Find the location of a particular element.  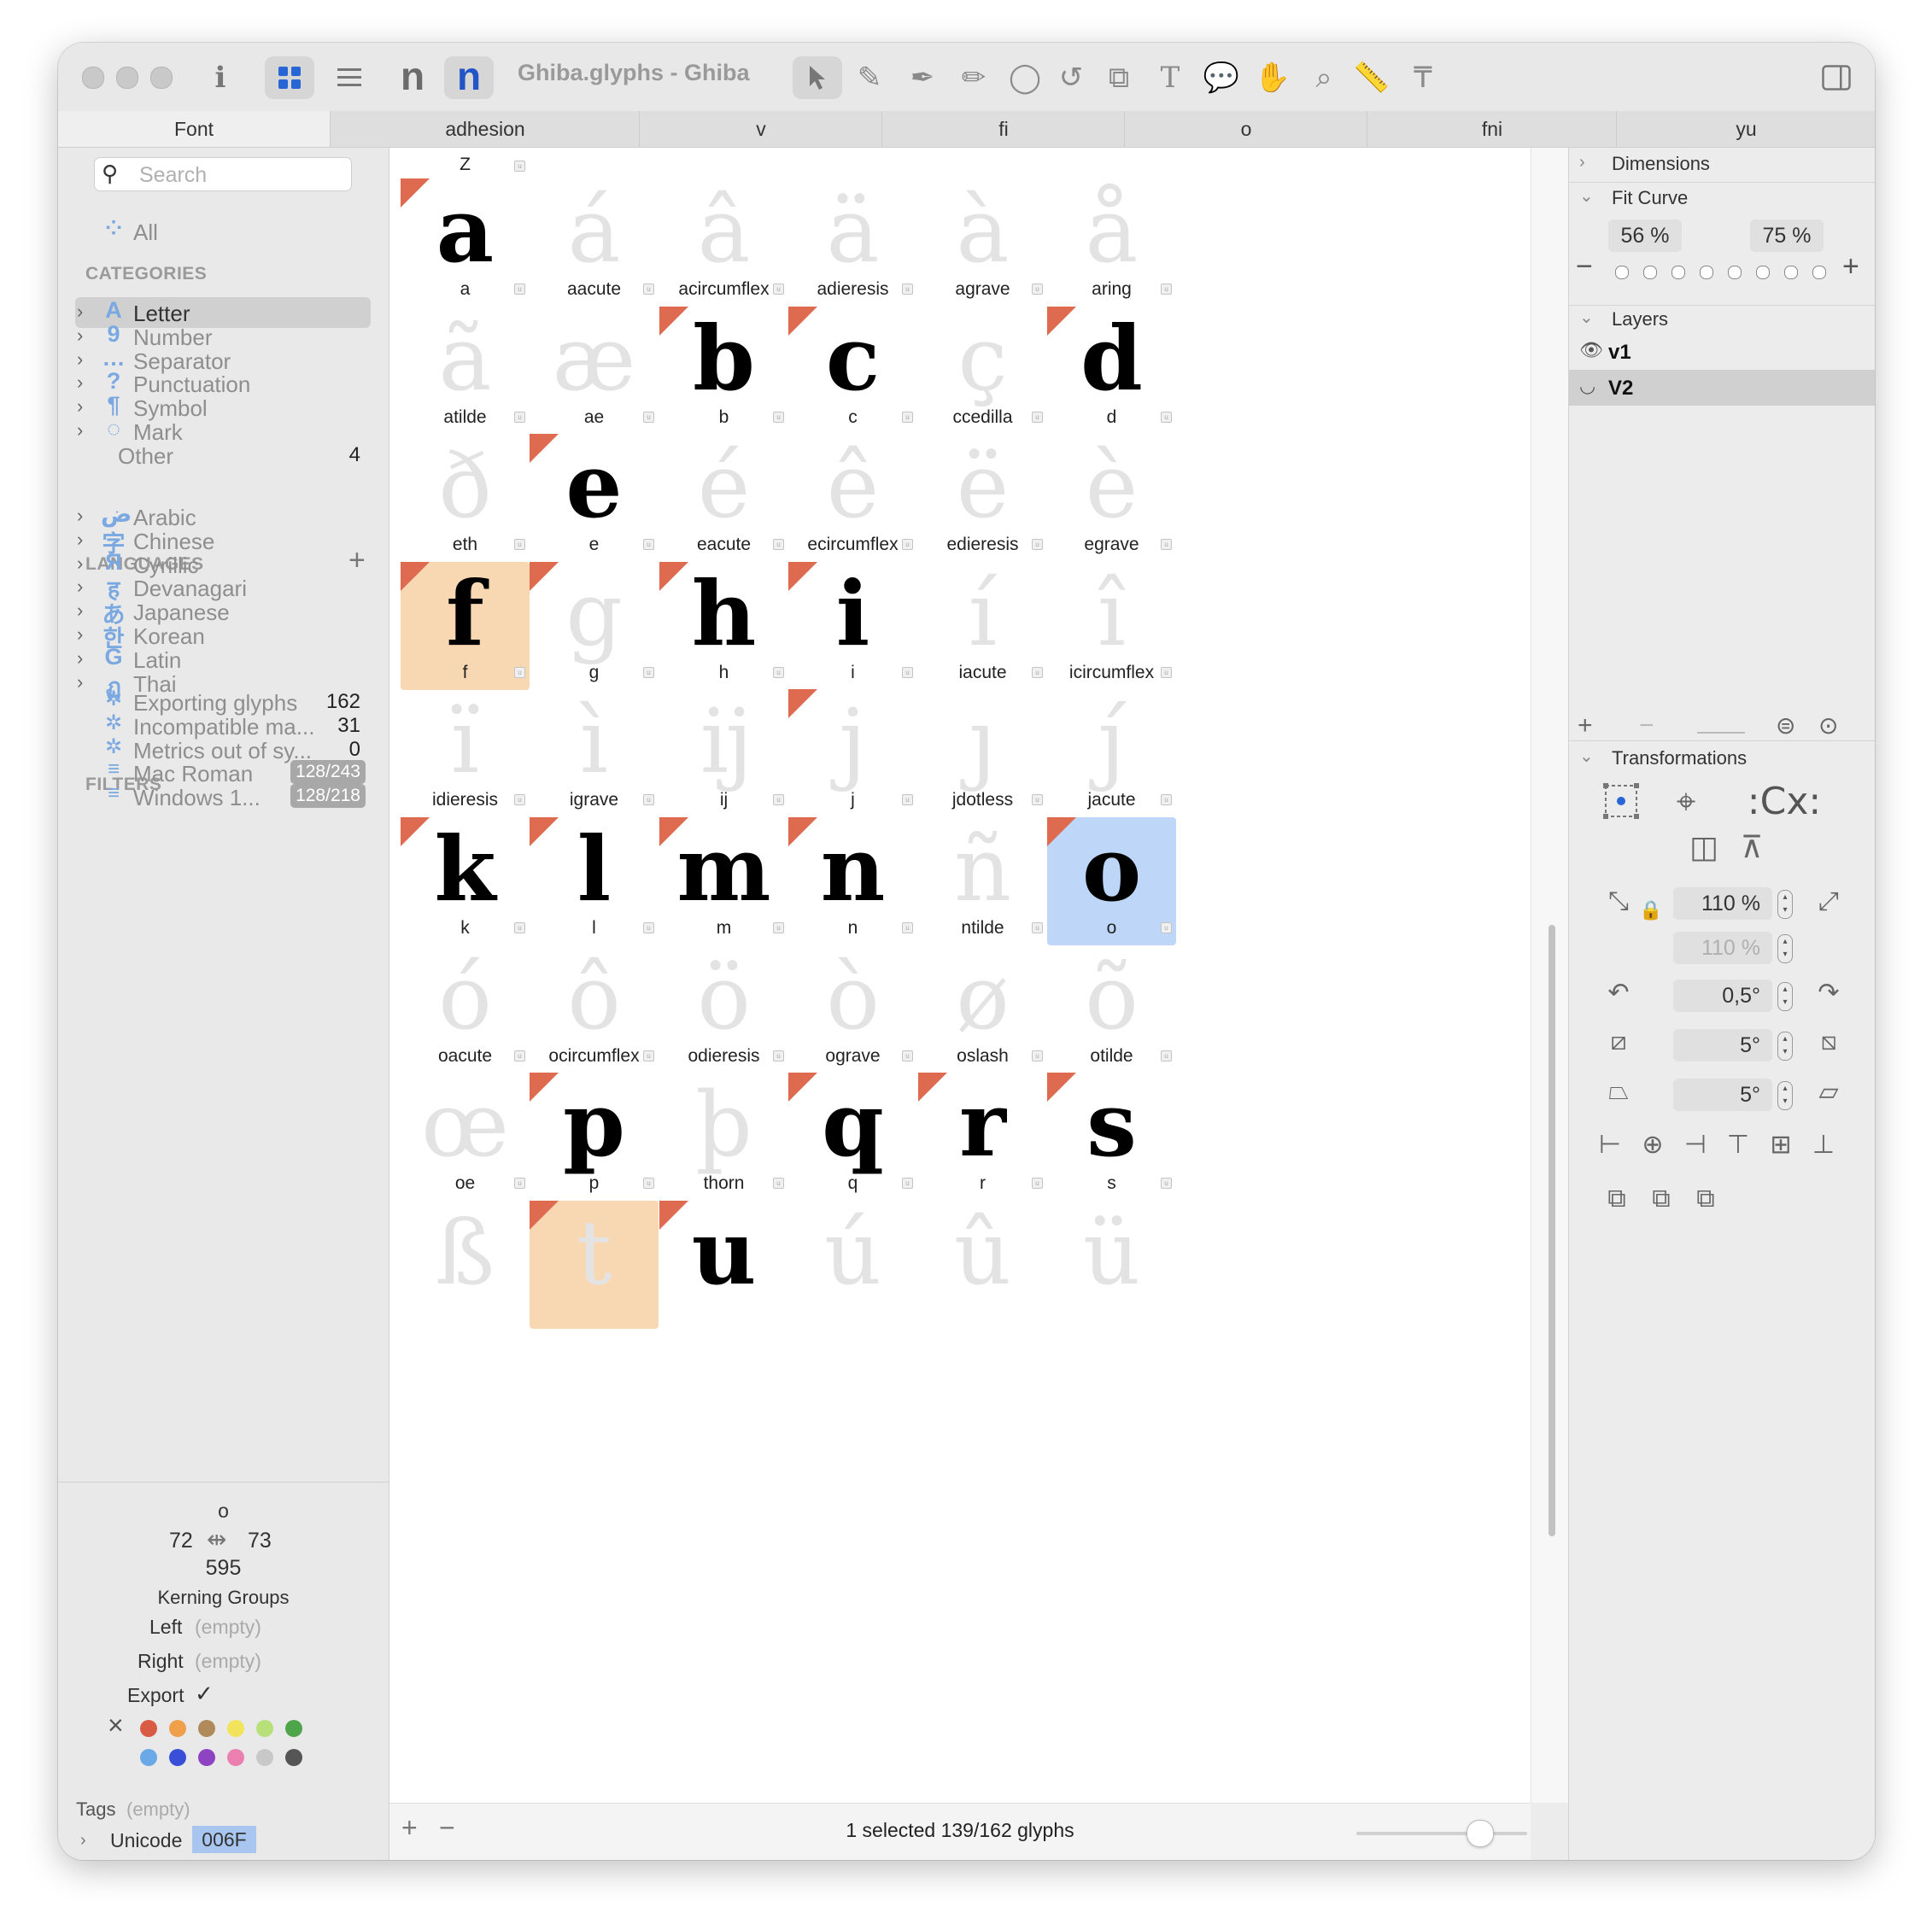

draw-tool-icon: ✎ is located at coordinates (869, 77).